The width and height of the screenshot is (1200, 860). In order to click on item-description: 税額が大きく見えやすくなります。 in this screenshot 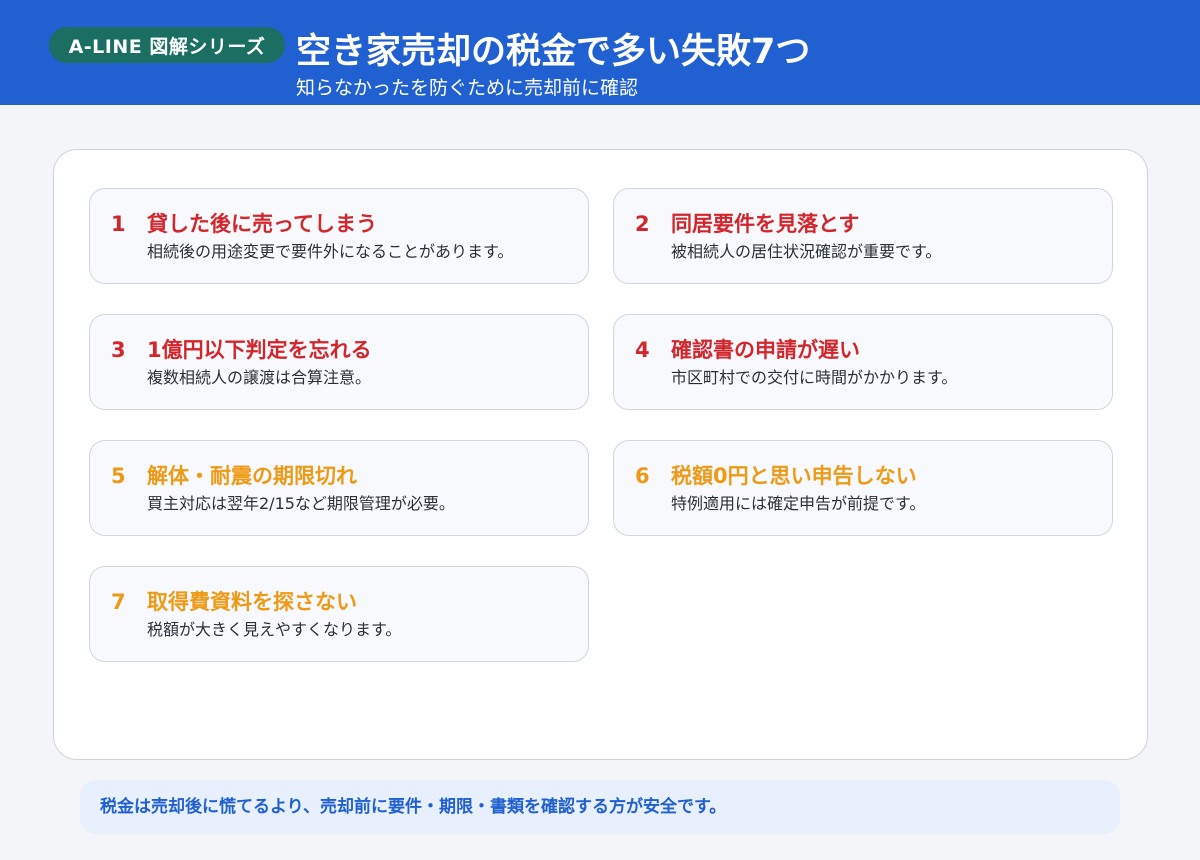, I will do `click(274, 629)`.